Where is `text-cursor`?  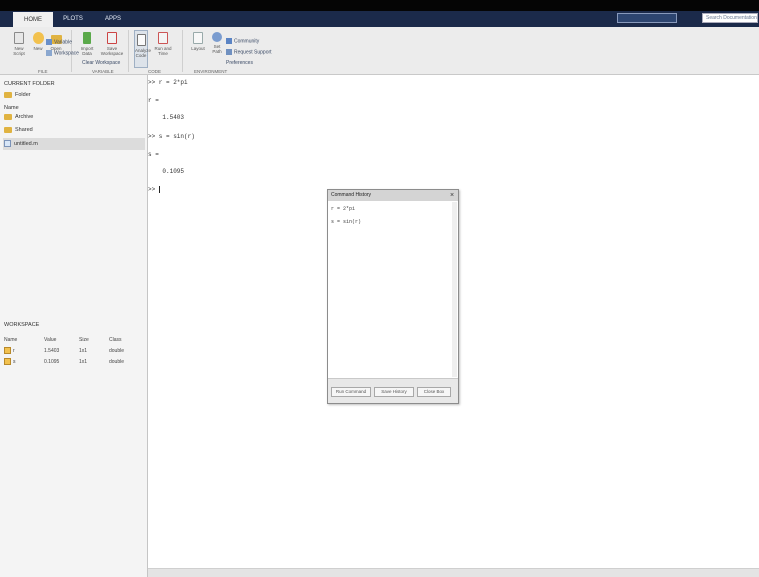 text-cursor is located at coordinates (159, 189).